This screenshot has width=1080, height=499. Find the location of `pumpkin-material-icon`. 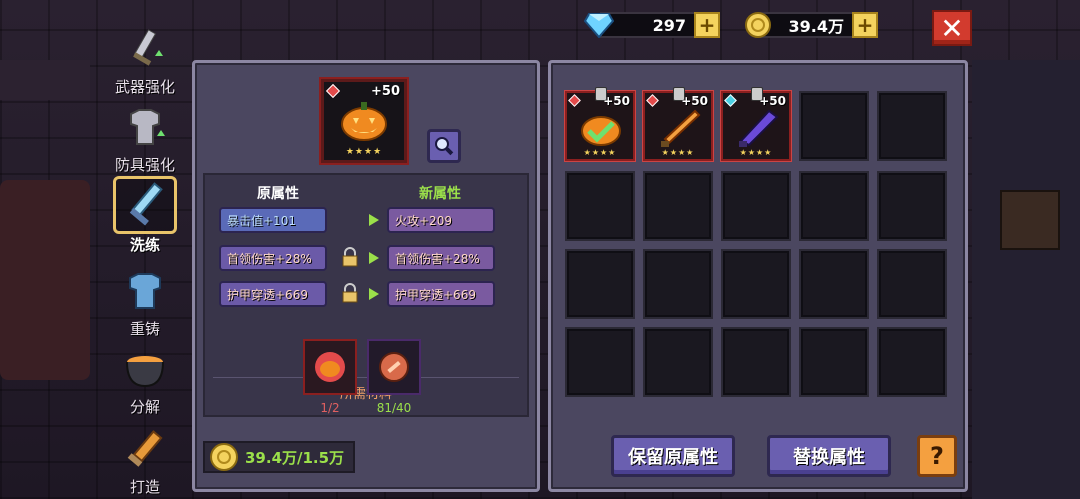

pumpkin-material-icon is located at coordinates (330, 367).